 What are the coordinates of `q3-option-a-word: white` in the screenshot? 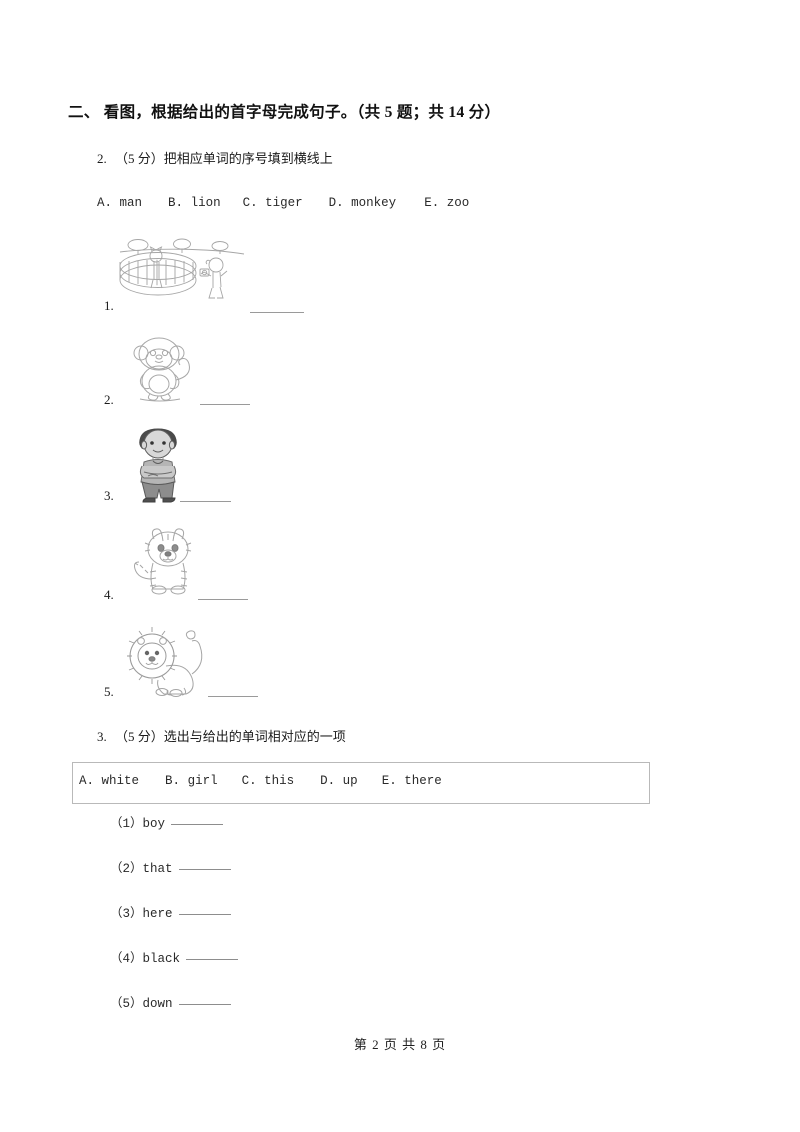 It's located at (120, 781).